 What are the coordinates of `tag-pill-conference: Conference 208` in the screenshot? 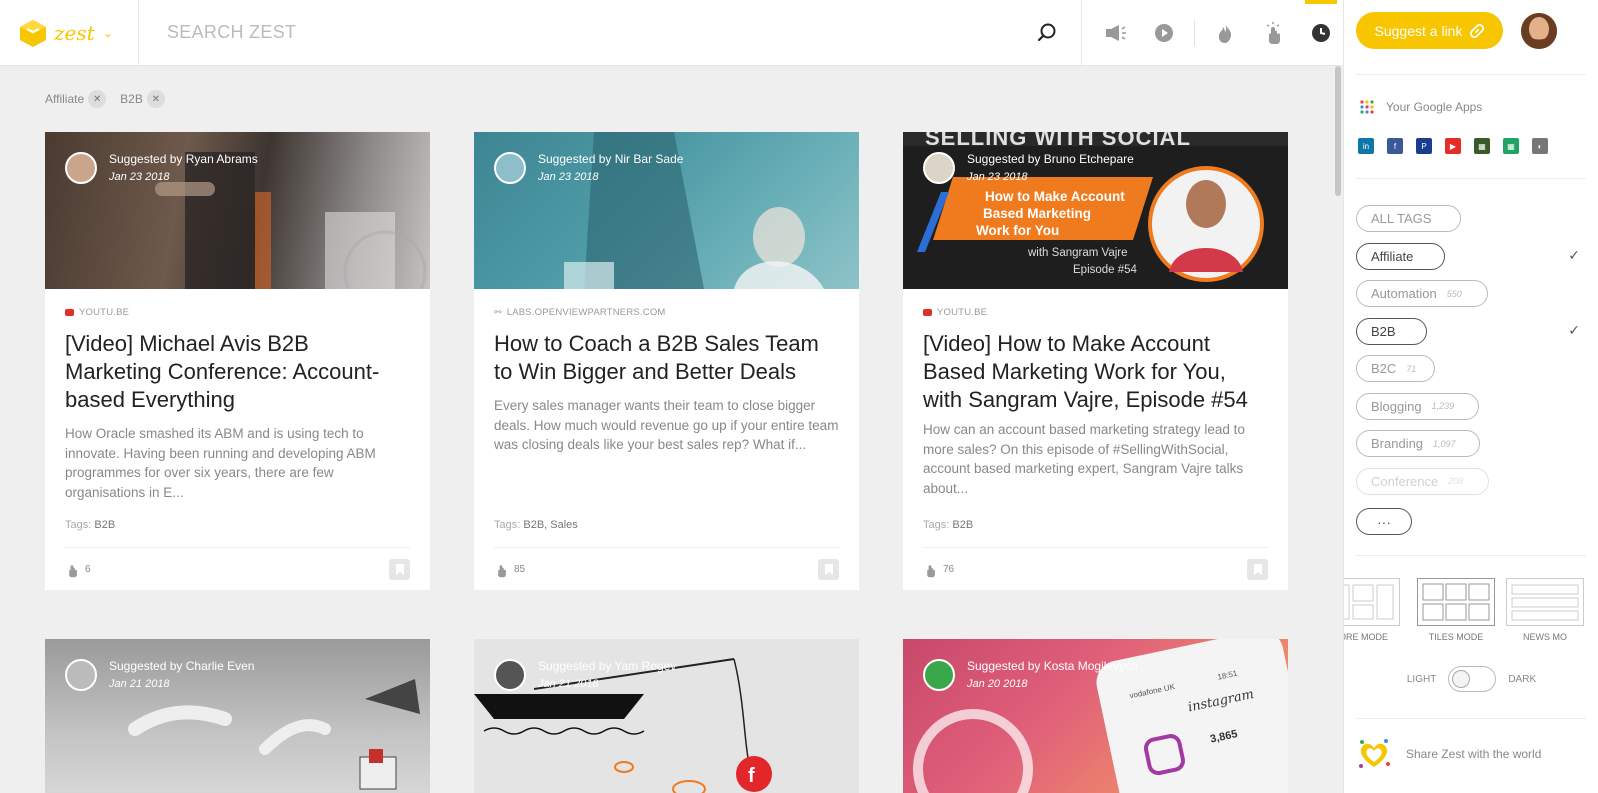 It's located at (1422, 481).